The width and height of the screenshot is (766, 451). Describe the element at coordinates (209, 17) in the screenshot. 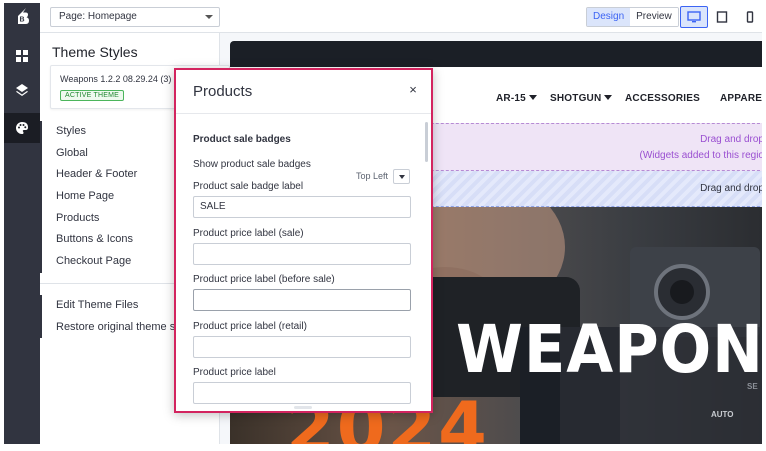

I see `chevron-down-icon` at that location.